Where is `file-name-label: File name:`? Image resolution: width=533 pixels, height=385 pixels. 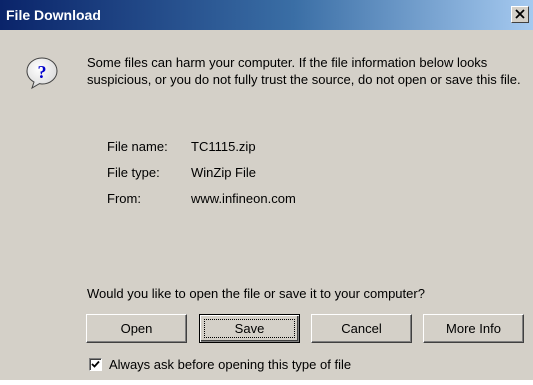
file-name-label: File name: is located at coordinates (137, 146).